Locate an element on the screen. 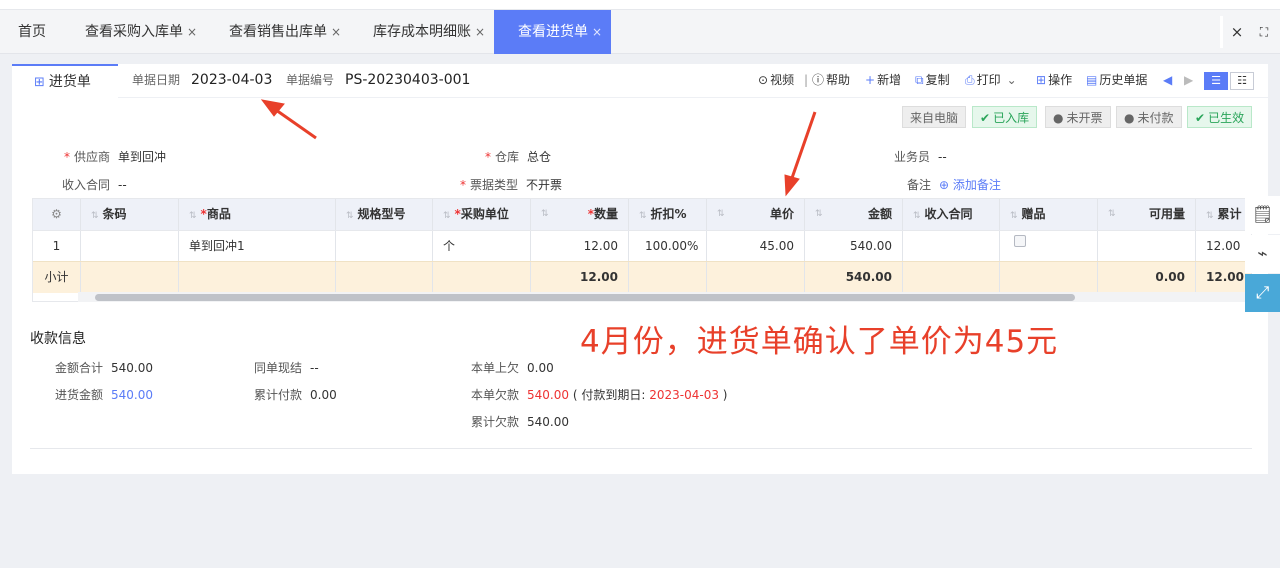 The height and width of the screenshot is (568, 1280). next-arrow-icon: ▶ is located at coordinates (1188, 80).